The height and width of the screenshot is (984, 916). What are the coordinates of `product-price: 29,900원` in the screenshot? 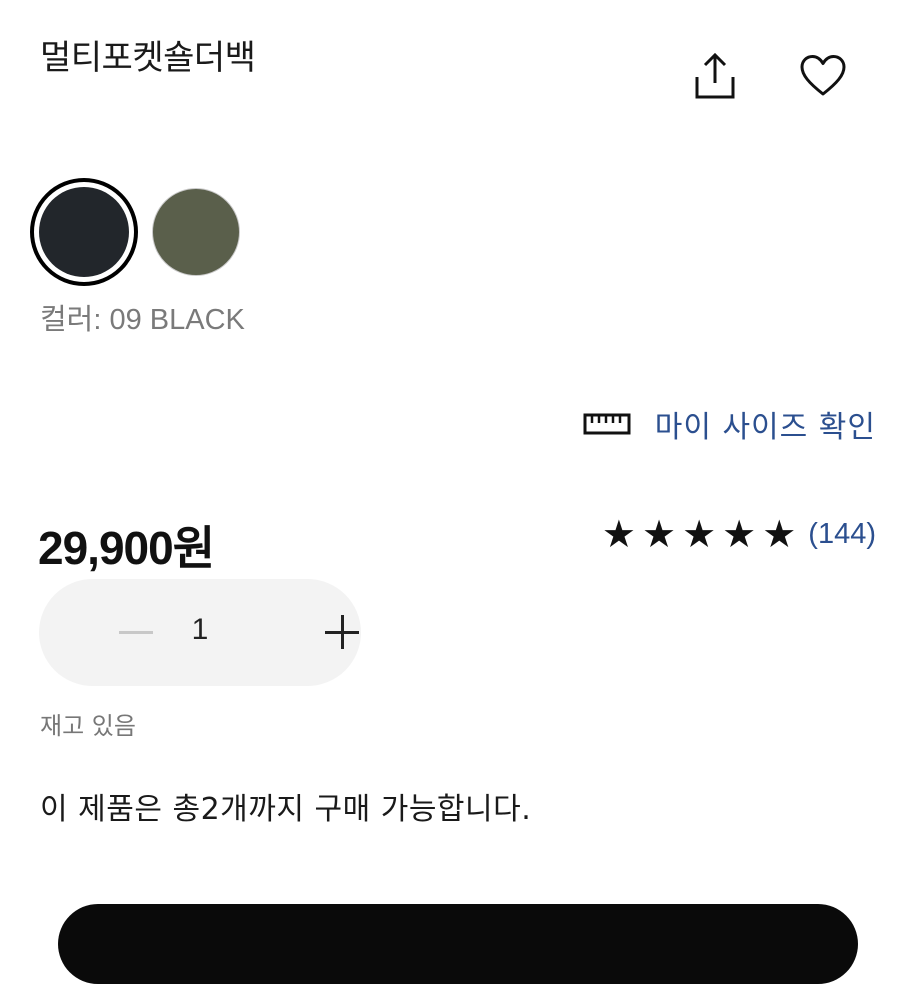 It's located at (126, 548).